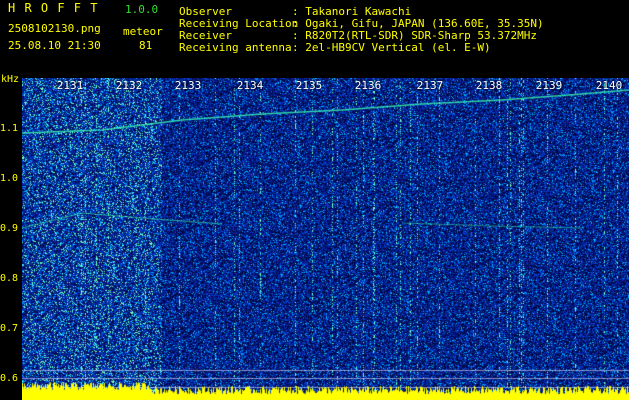  What do you see at coordinates (250, 85) in the screenshot?
I see `x-tick-2134: 2134` at bounding box center [250, 85].